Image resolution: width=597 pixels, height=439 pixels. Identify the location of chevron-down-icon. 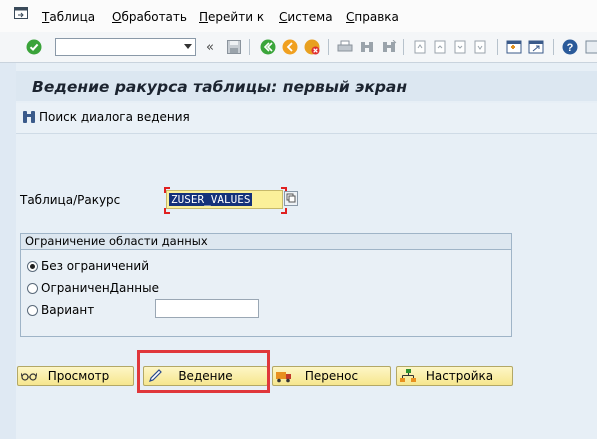
(188, 46).